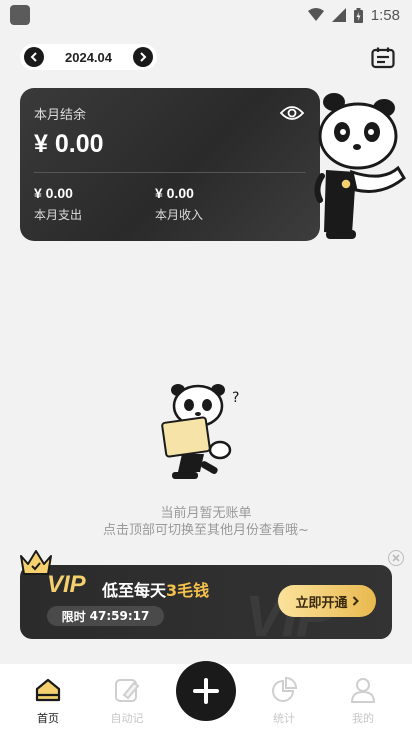  What do you see at coordinates (363, 718) in the screenshot?
I see `tab-profile-label: 我的` at bounding box center [363, 718].